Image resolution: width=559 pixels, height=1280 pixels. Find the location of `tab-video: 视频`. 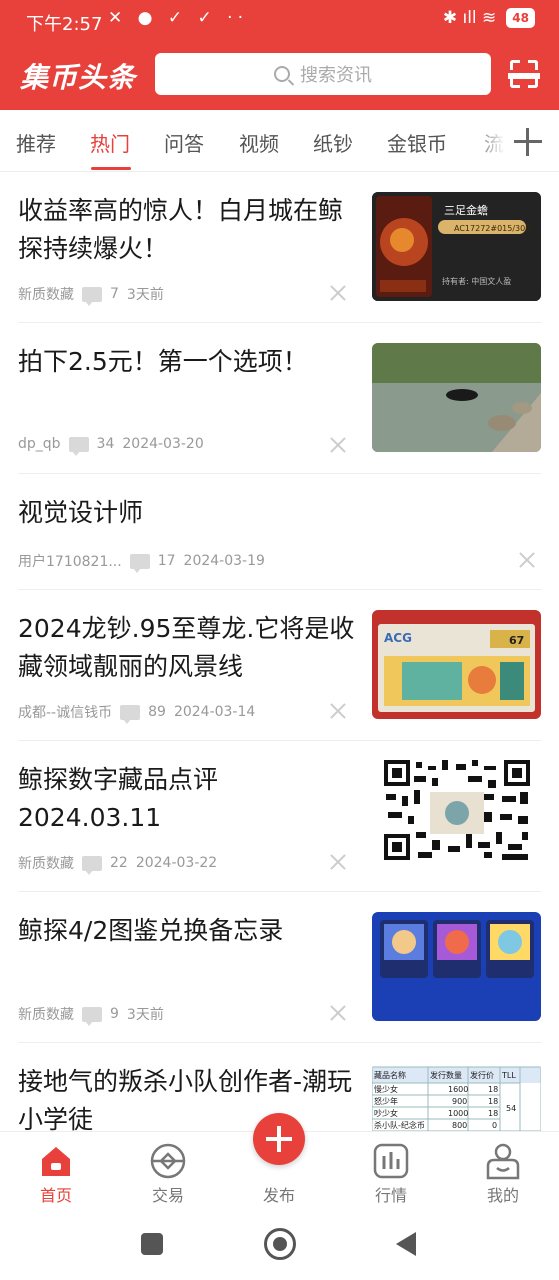

tab-video: 视频 is located at coordinates (259, 142).